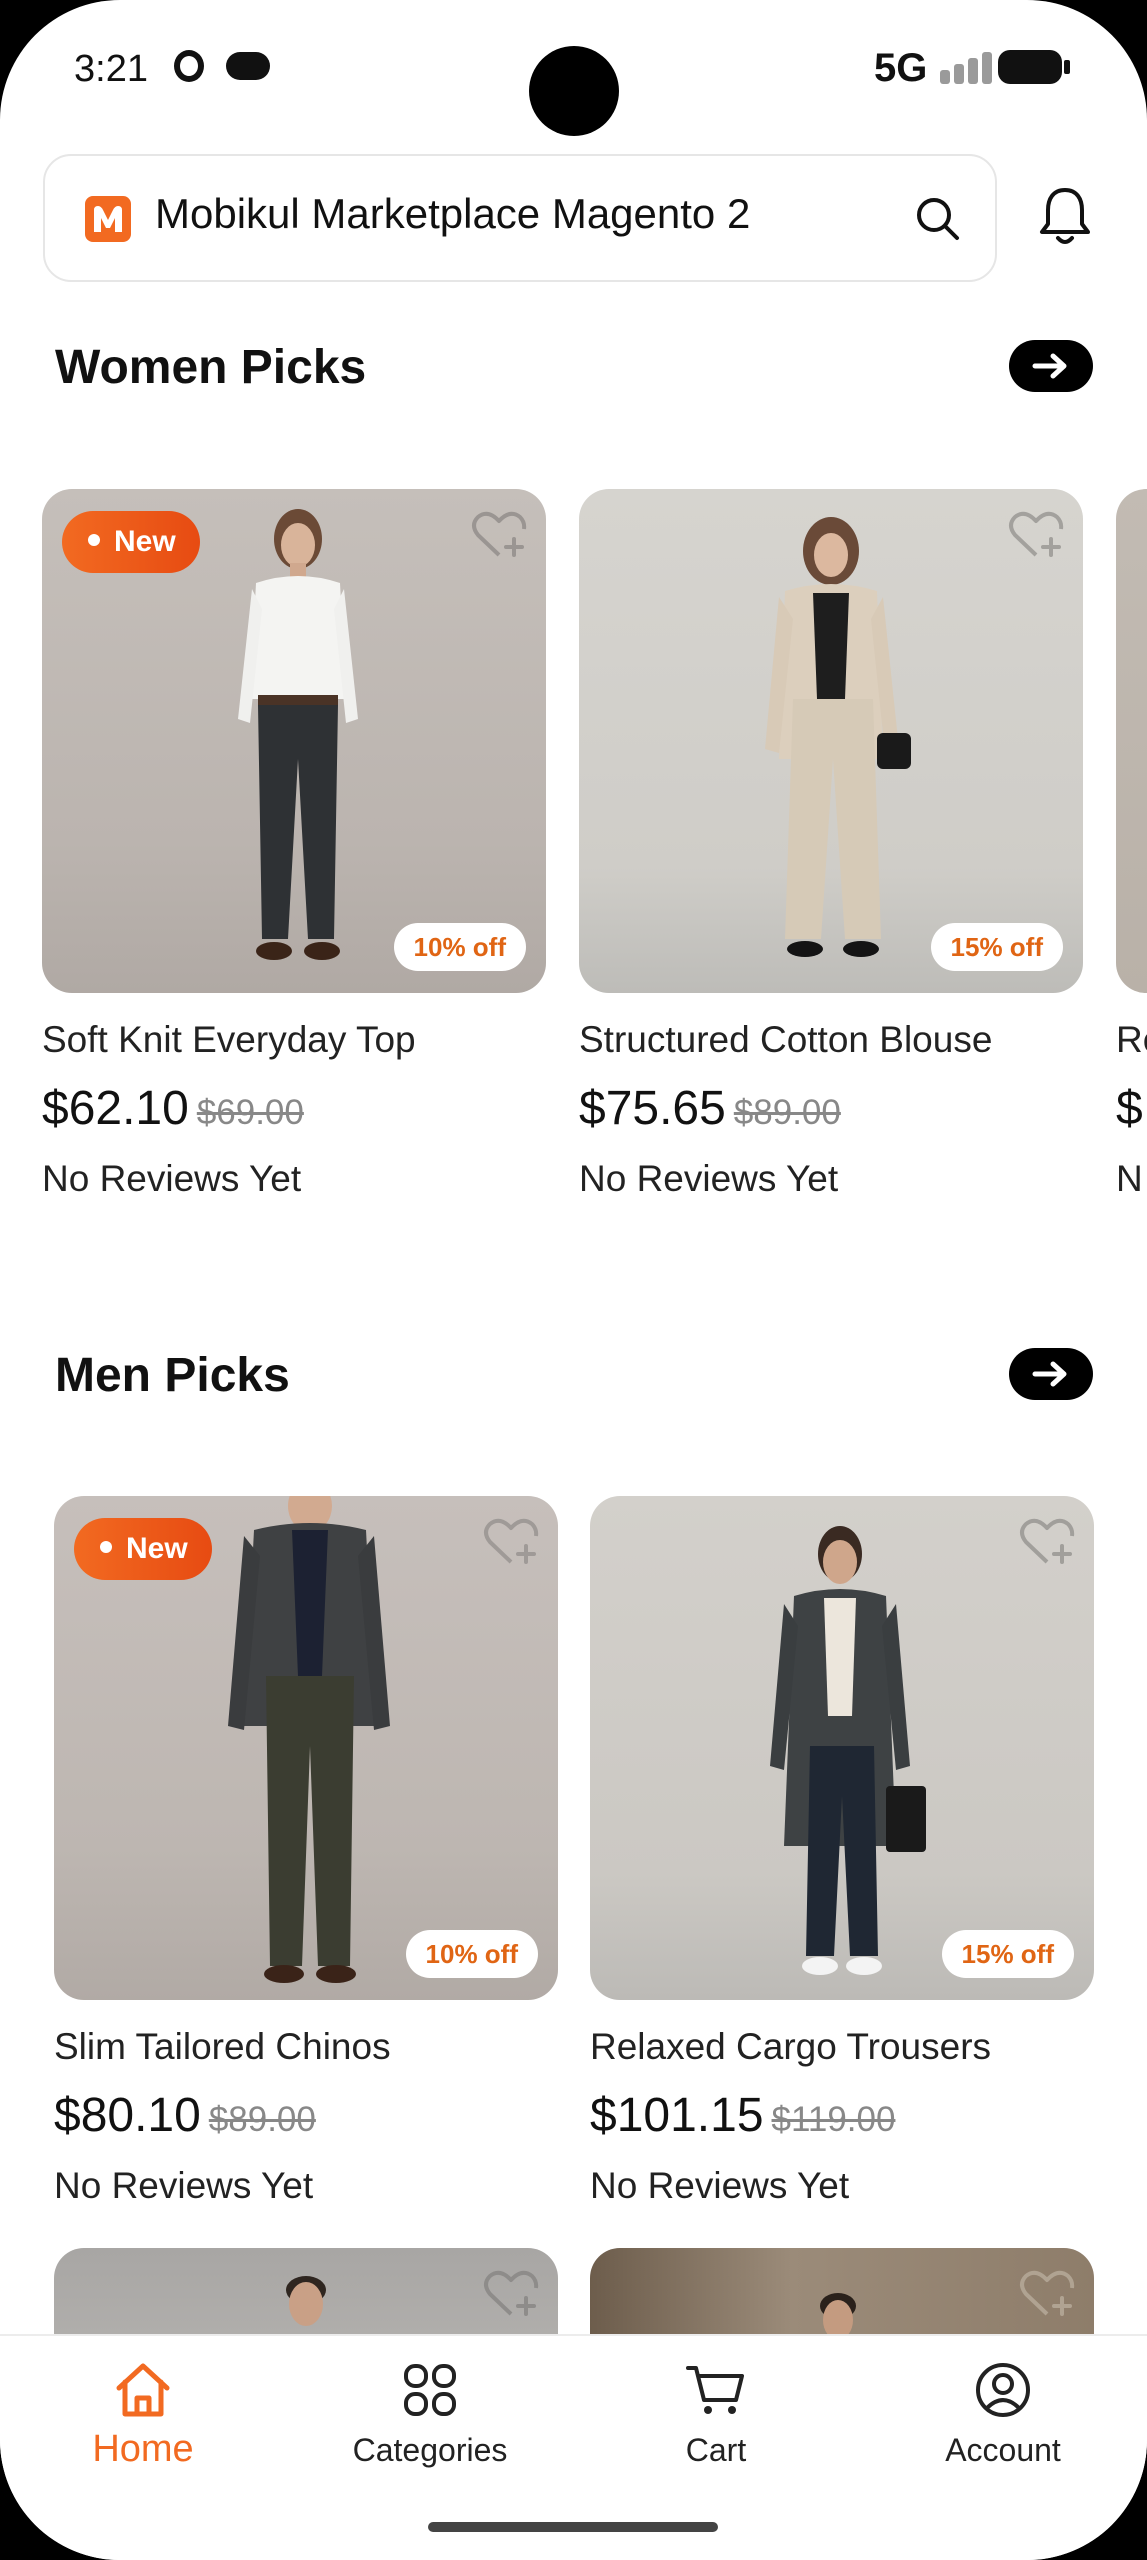 The height and width of the screenshot is (2560, 1147). What do you see at coordinates (294, 1040) in the screenshot?
I see `product-name: Soft Knit Everyday Top` at bounding box center [294, 1040].